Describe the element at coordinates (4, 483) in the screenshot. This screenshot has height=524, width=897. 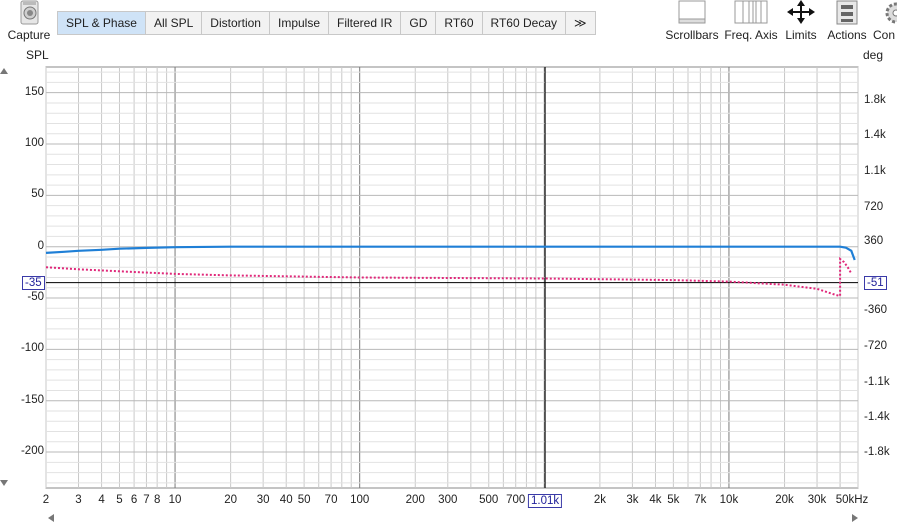
I see `scroll-down-arrow` at that location.